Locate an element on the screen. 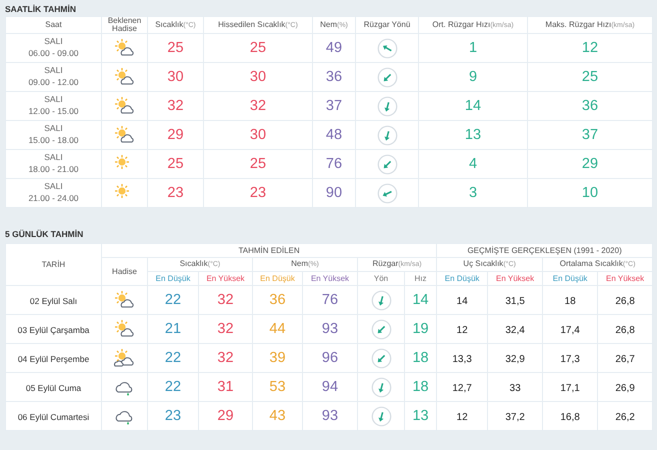  section-title: SAATLİK TAHMİN is located at coordinates (41, 9).